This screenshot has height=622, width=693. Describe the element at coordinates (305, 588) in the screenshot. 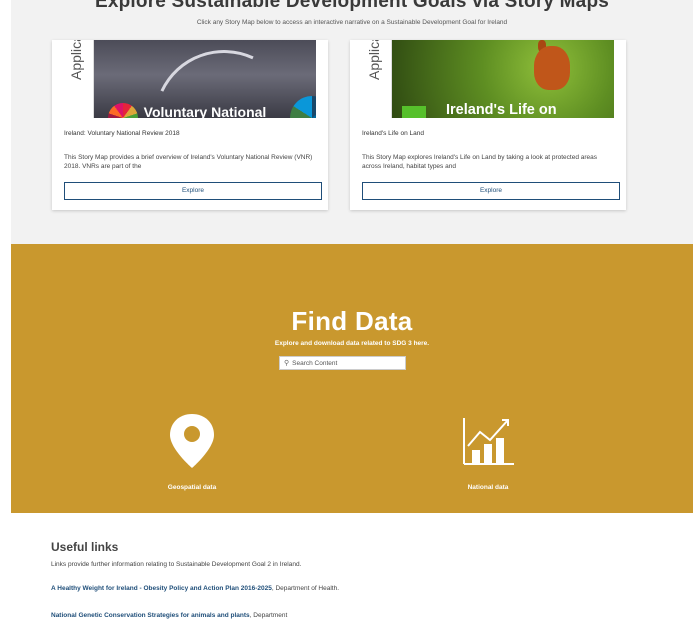

I see `useful-link-suffix: , Department of Health.` at that location.